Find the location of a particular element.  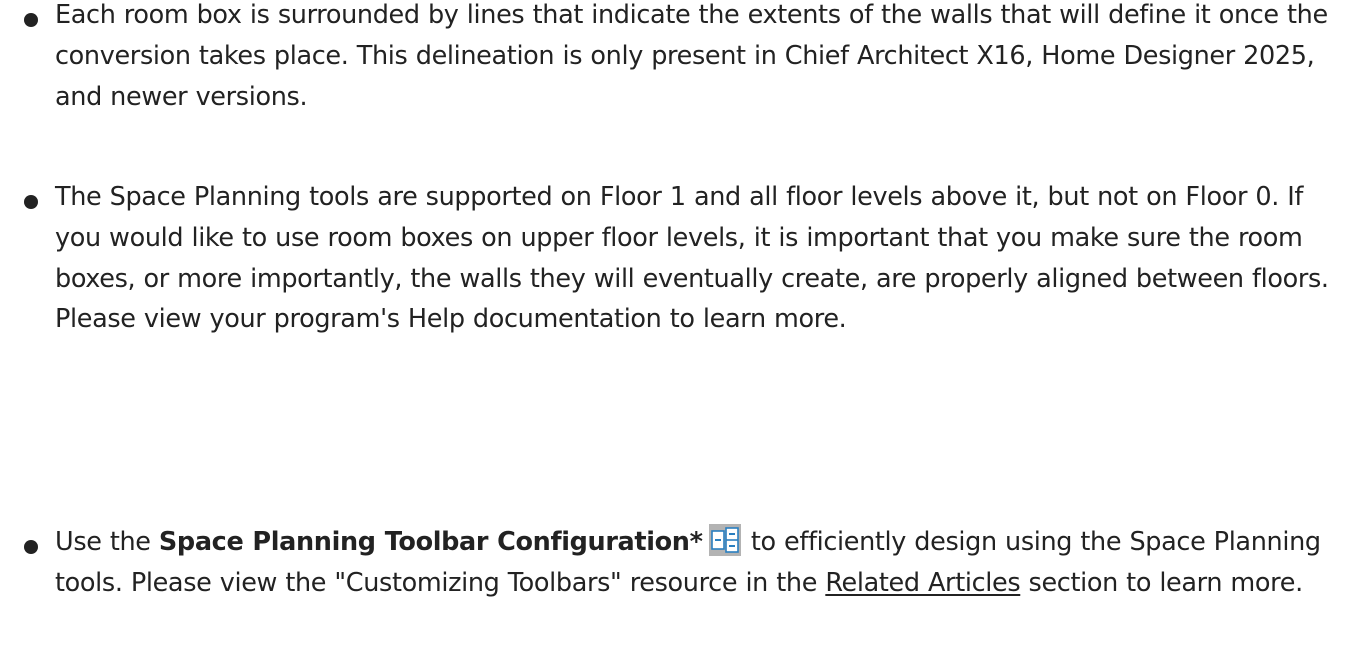

text-prefix: Use the is located at coordinates (107, 542).